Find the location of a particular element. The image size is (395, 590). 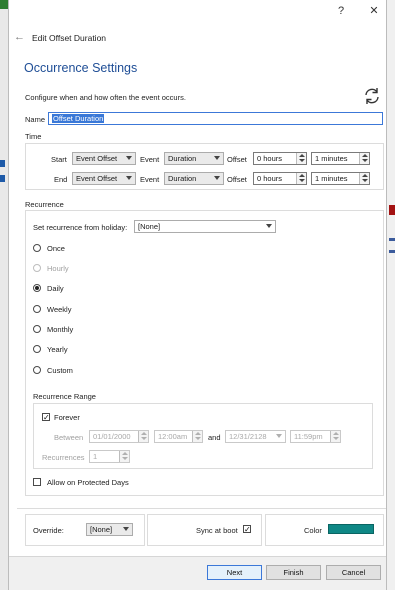

radio-custom-label: Custom is located at coordinates (60, 370).